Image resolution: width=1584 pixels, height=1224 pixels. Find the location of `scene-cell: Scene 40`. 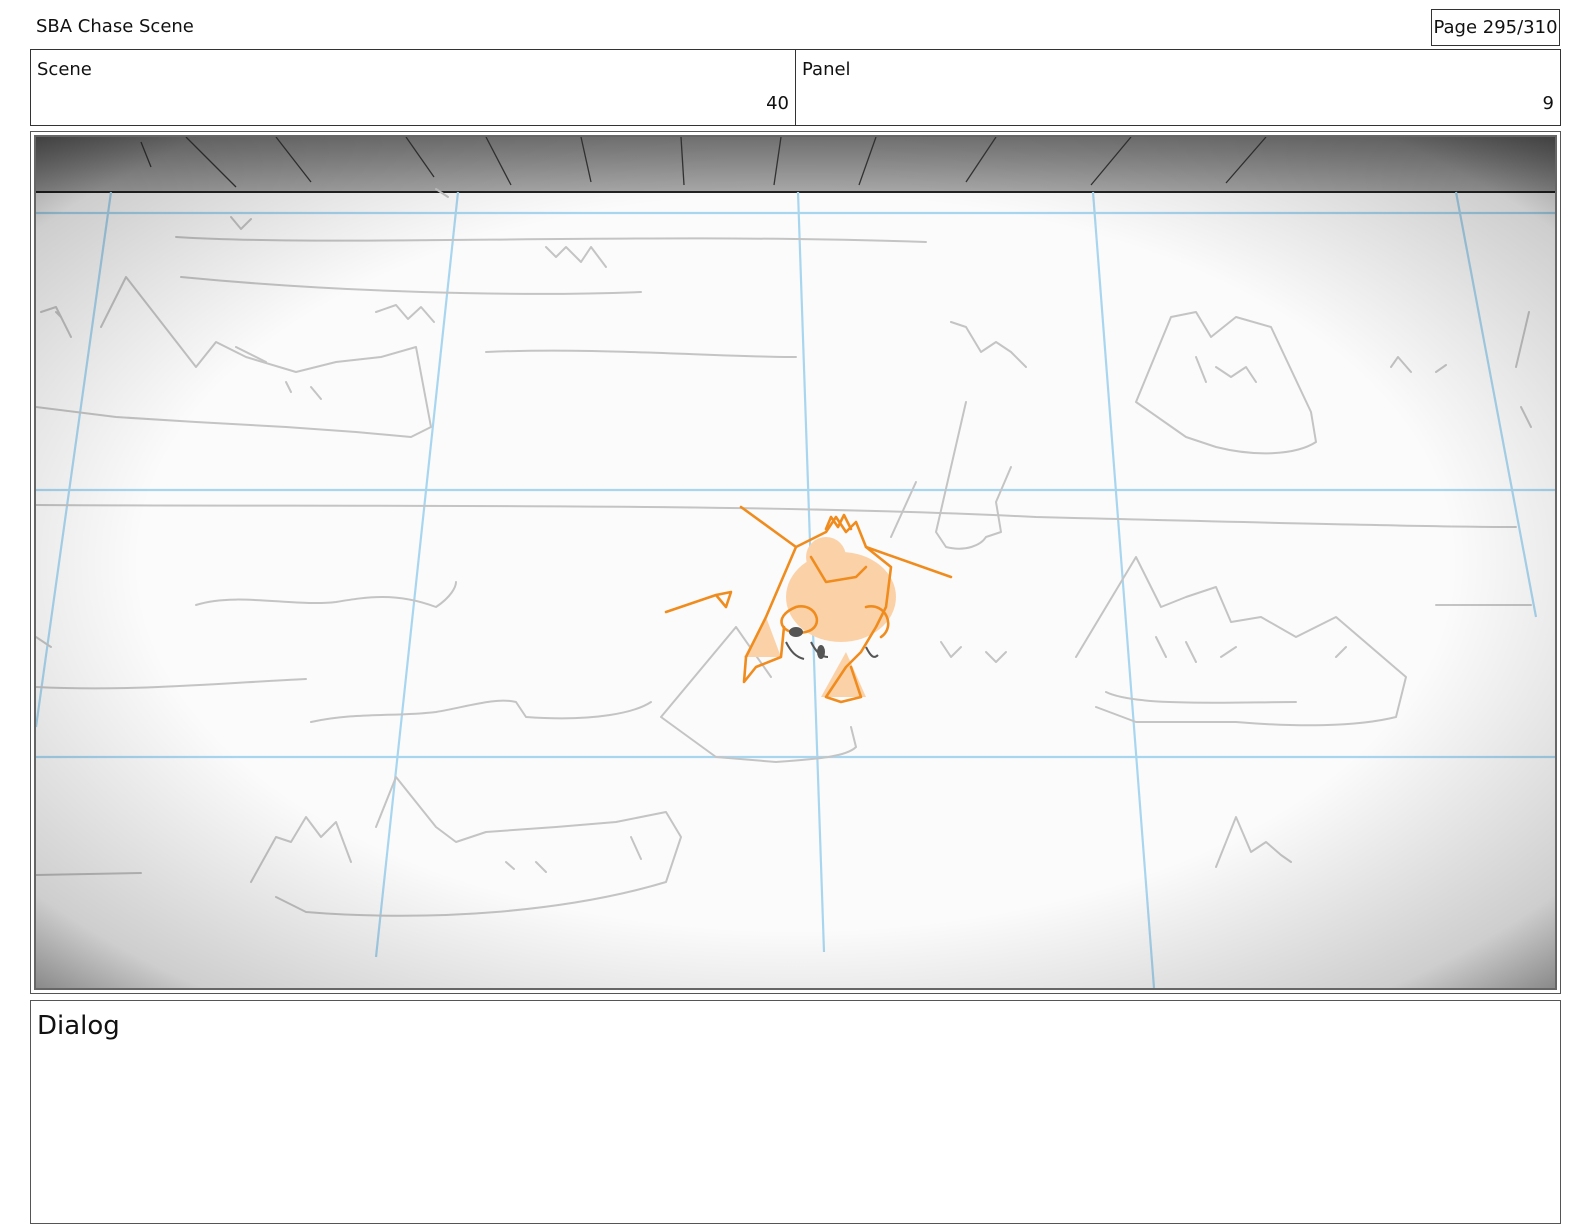

scene-cell: Scene 40 is located at coordinates (413, 87).